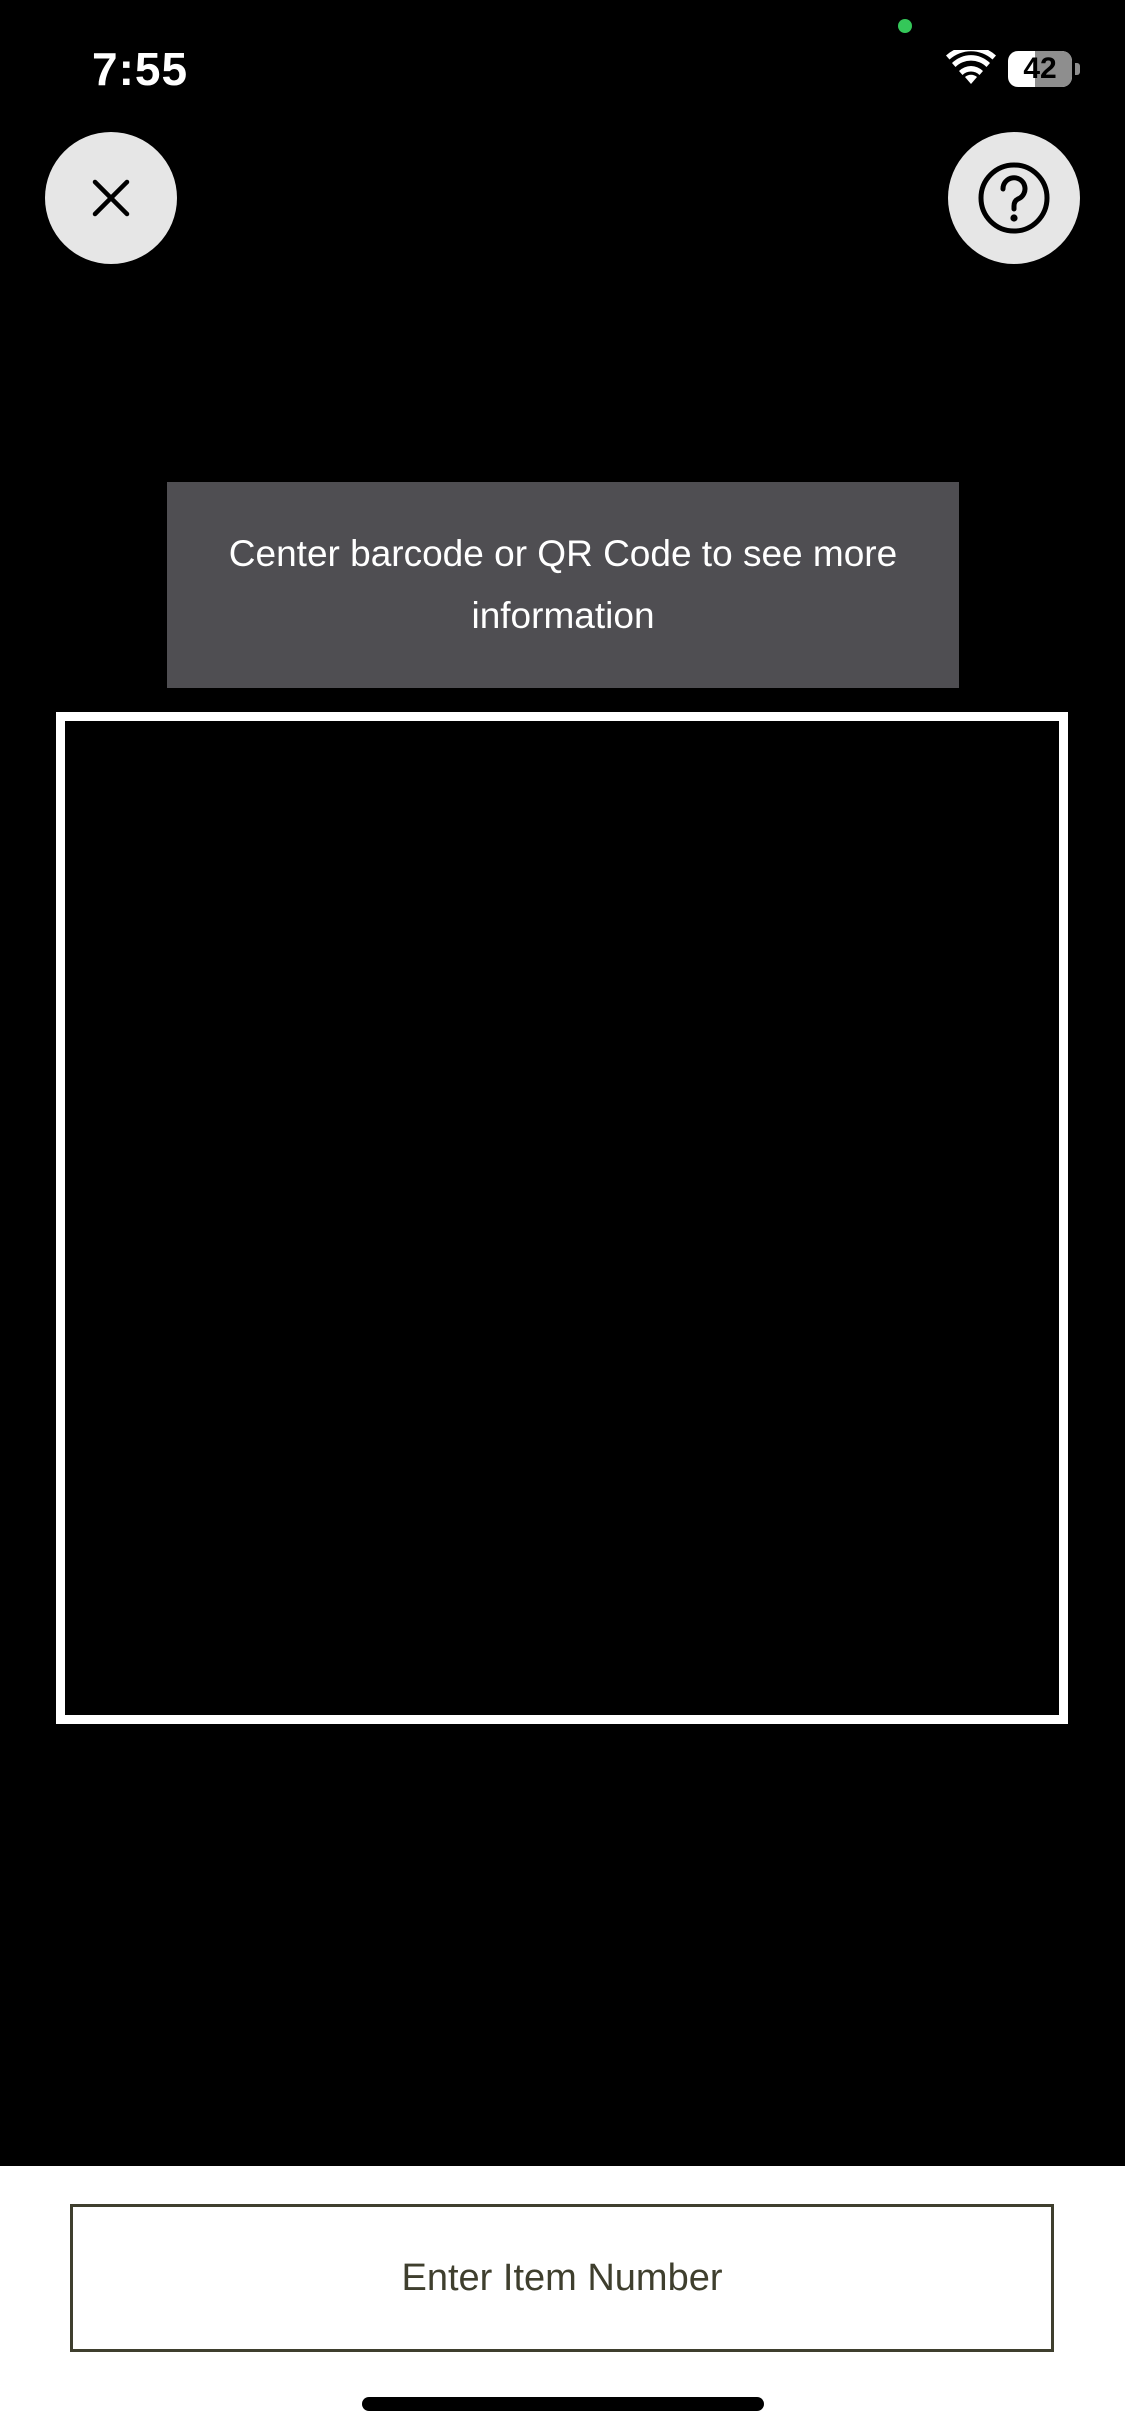  What do you see at coordinates (971, 67) in the screenshot?
I see `wifi-icon` at bounding box center [971, 67].